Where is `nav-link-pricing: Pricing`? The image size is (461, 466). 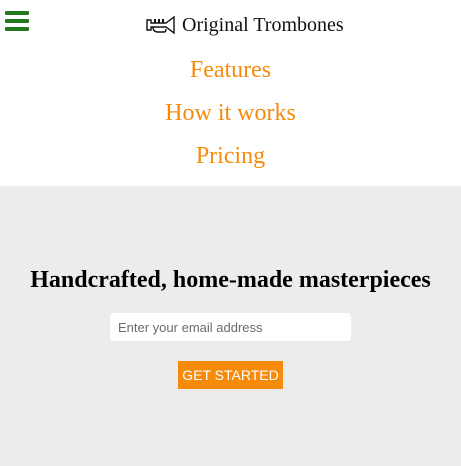 nav-link-pricing: Pricing is located at coordinates (230, 156).